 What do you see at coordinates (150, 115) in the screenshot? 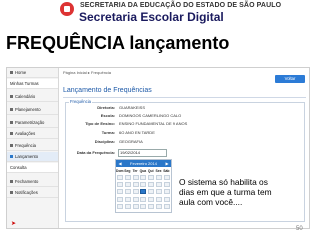
I see `field-value-escola: DOMINGOS CAMERLINGO CALO` at bounding box center [150, 115].